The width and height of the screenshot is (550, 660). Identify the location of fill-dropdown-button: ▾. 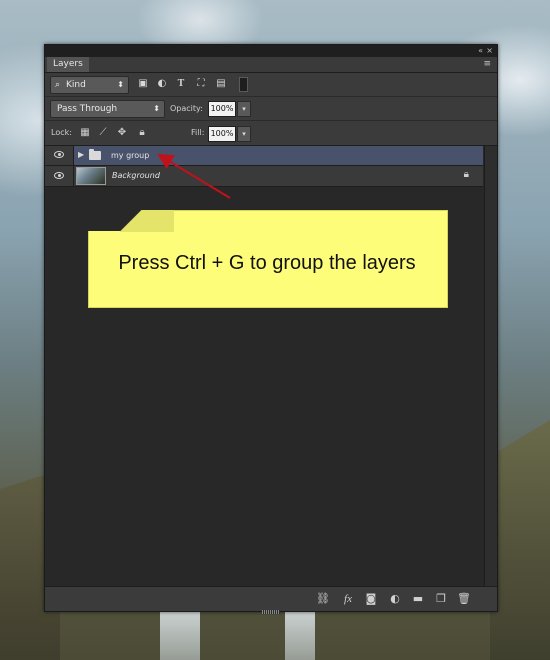
(244, 134).